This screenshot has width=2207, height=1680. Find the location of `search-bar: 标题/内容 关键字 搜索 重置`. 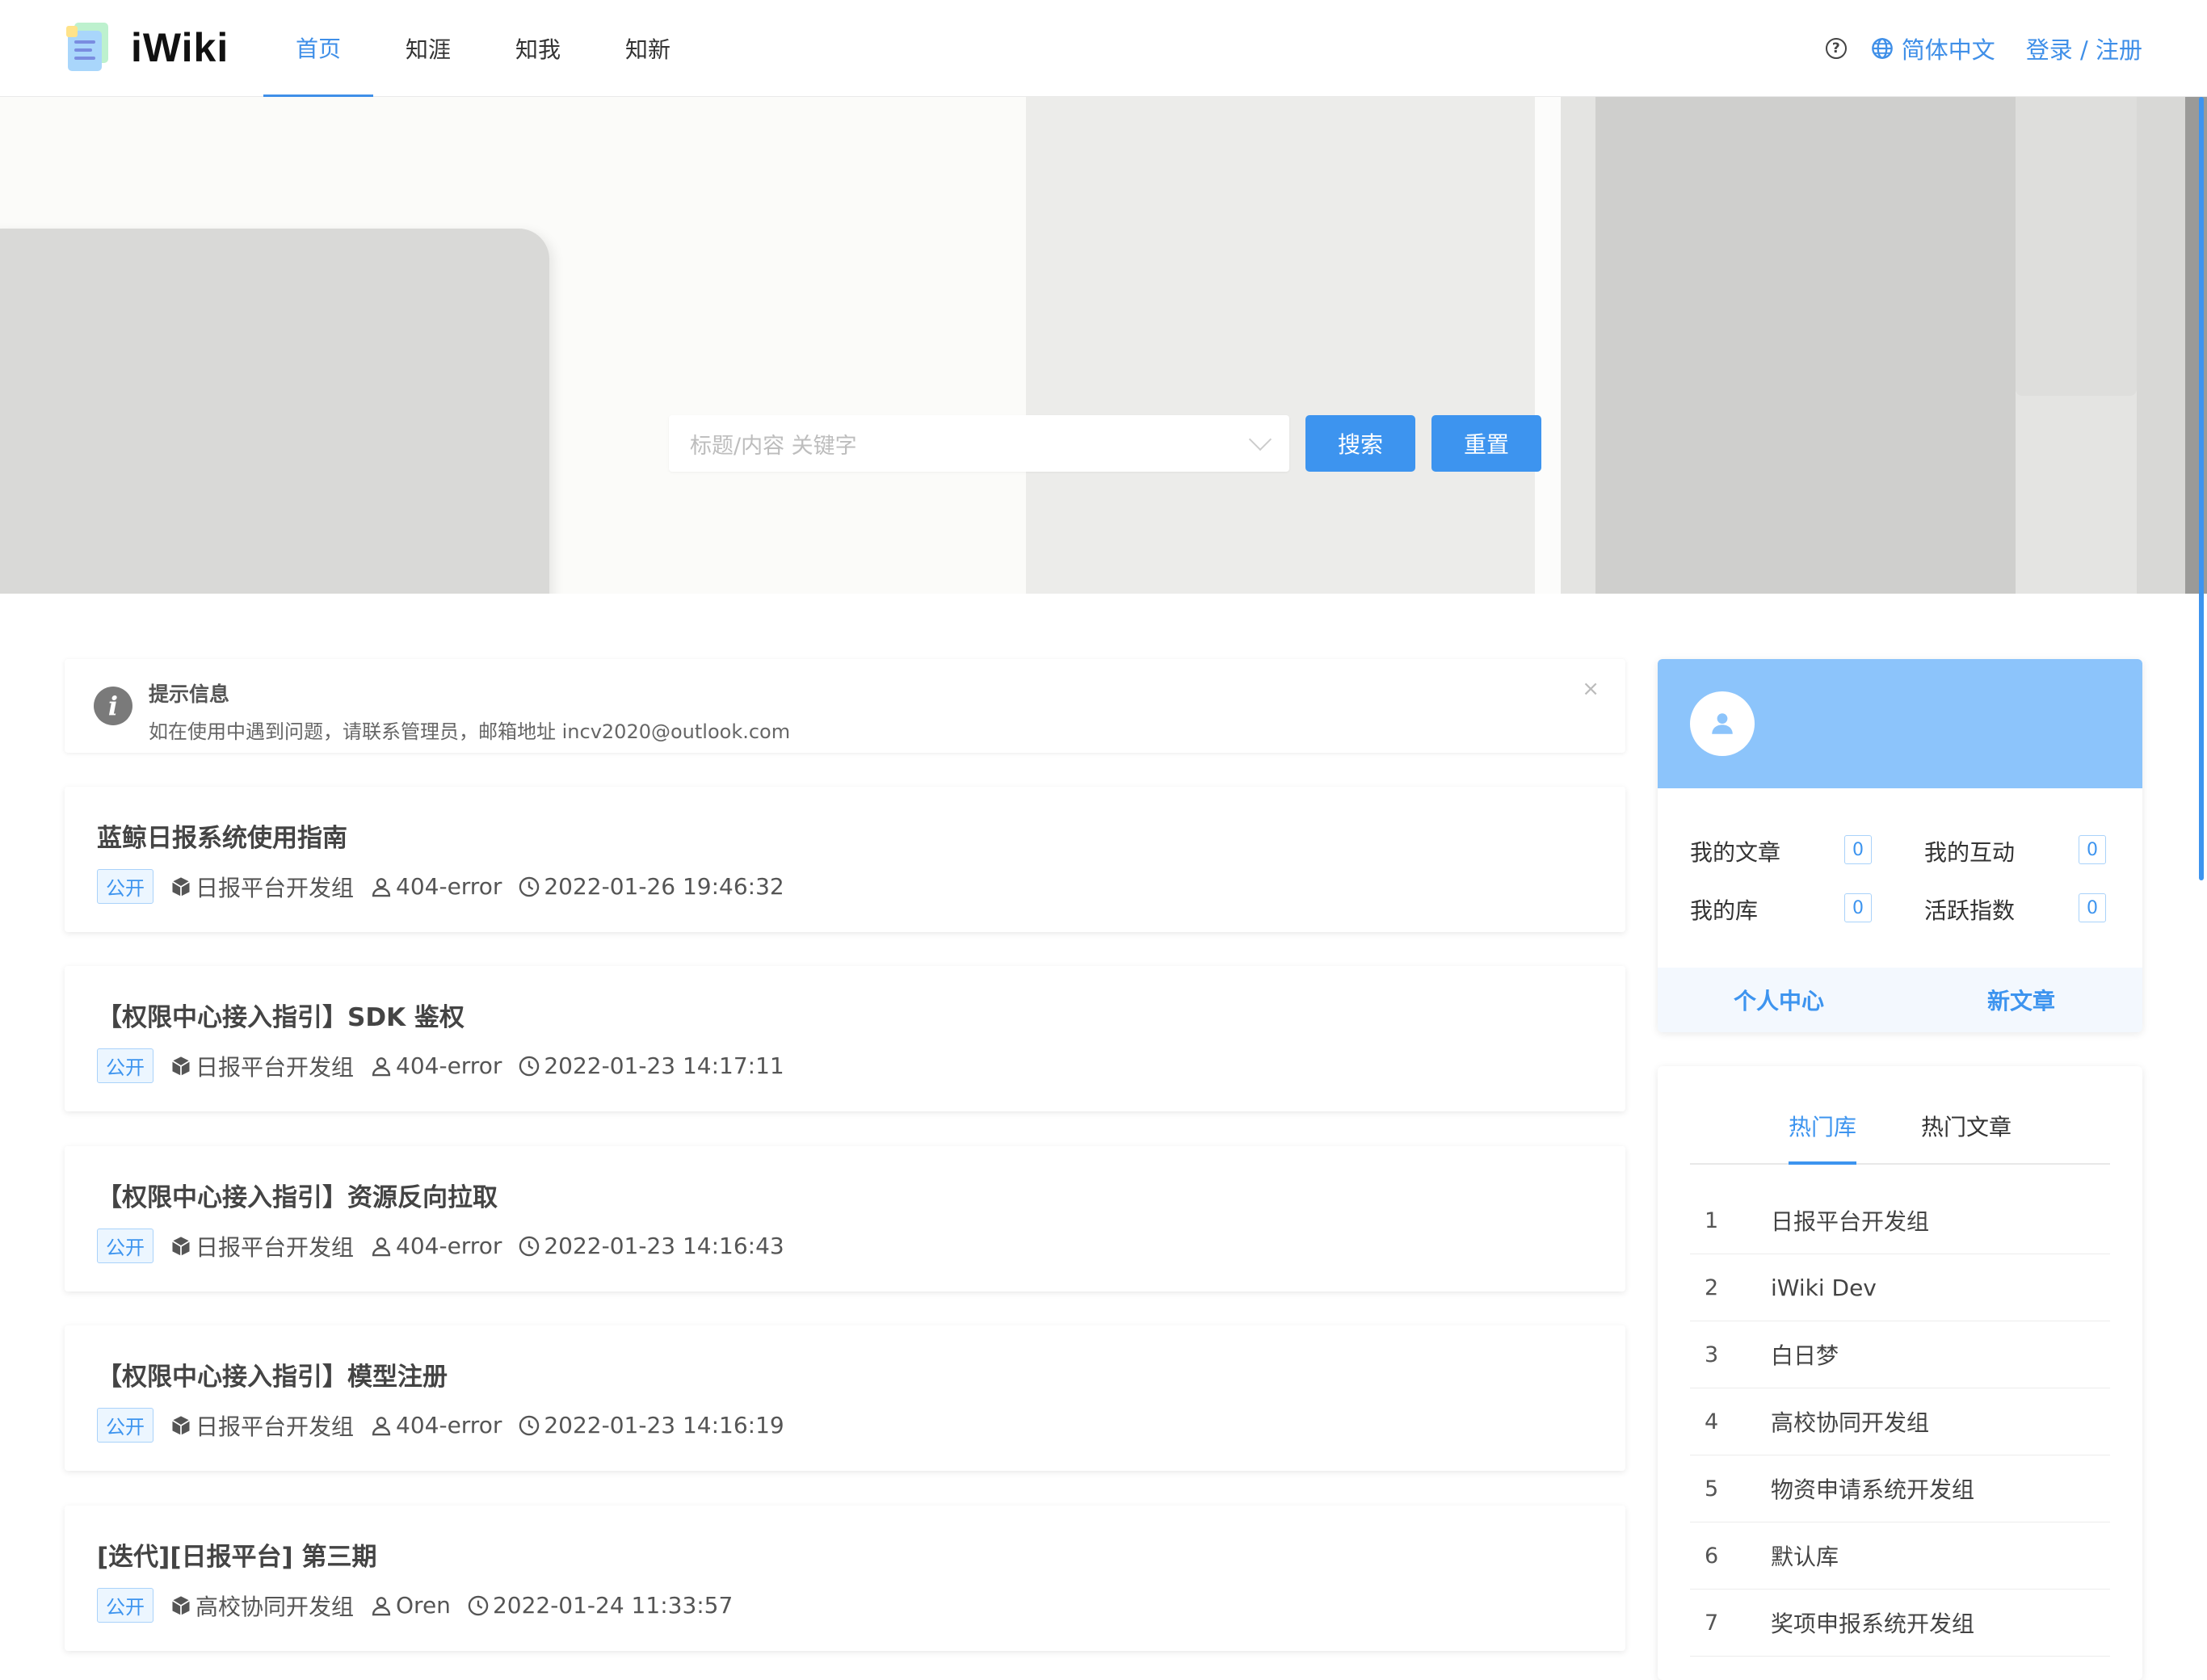

search-bar: 标题/内容 关键字 搜索 重置 is located at coordinates (1105, 443).